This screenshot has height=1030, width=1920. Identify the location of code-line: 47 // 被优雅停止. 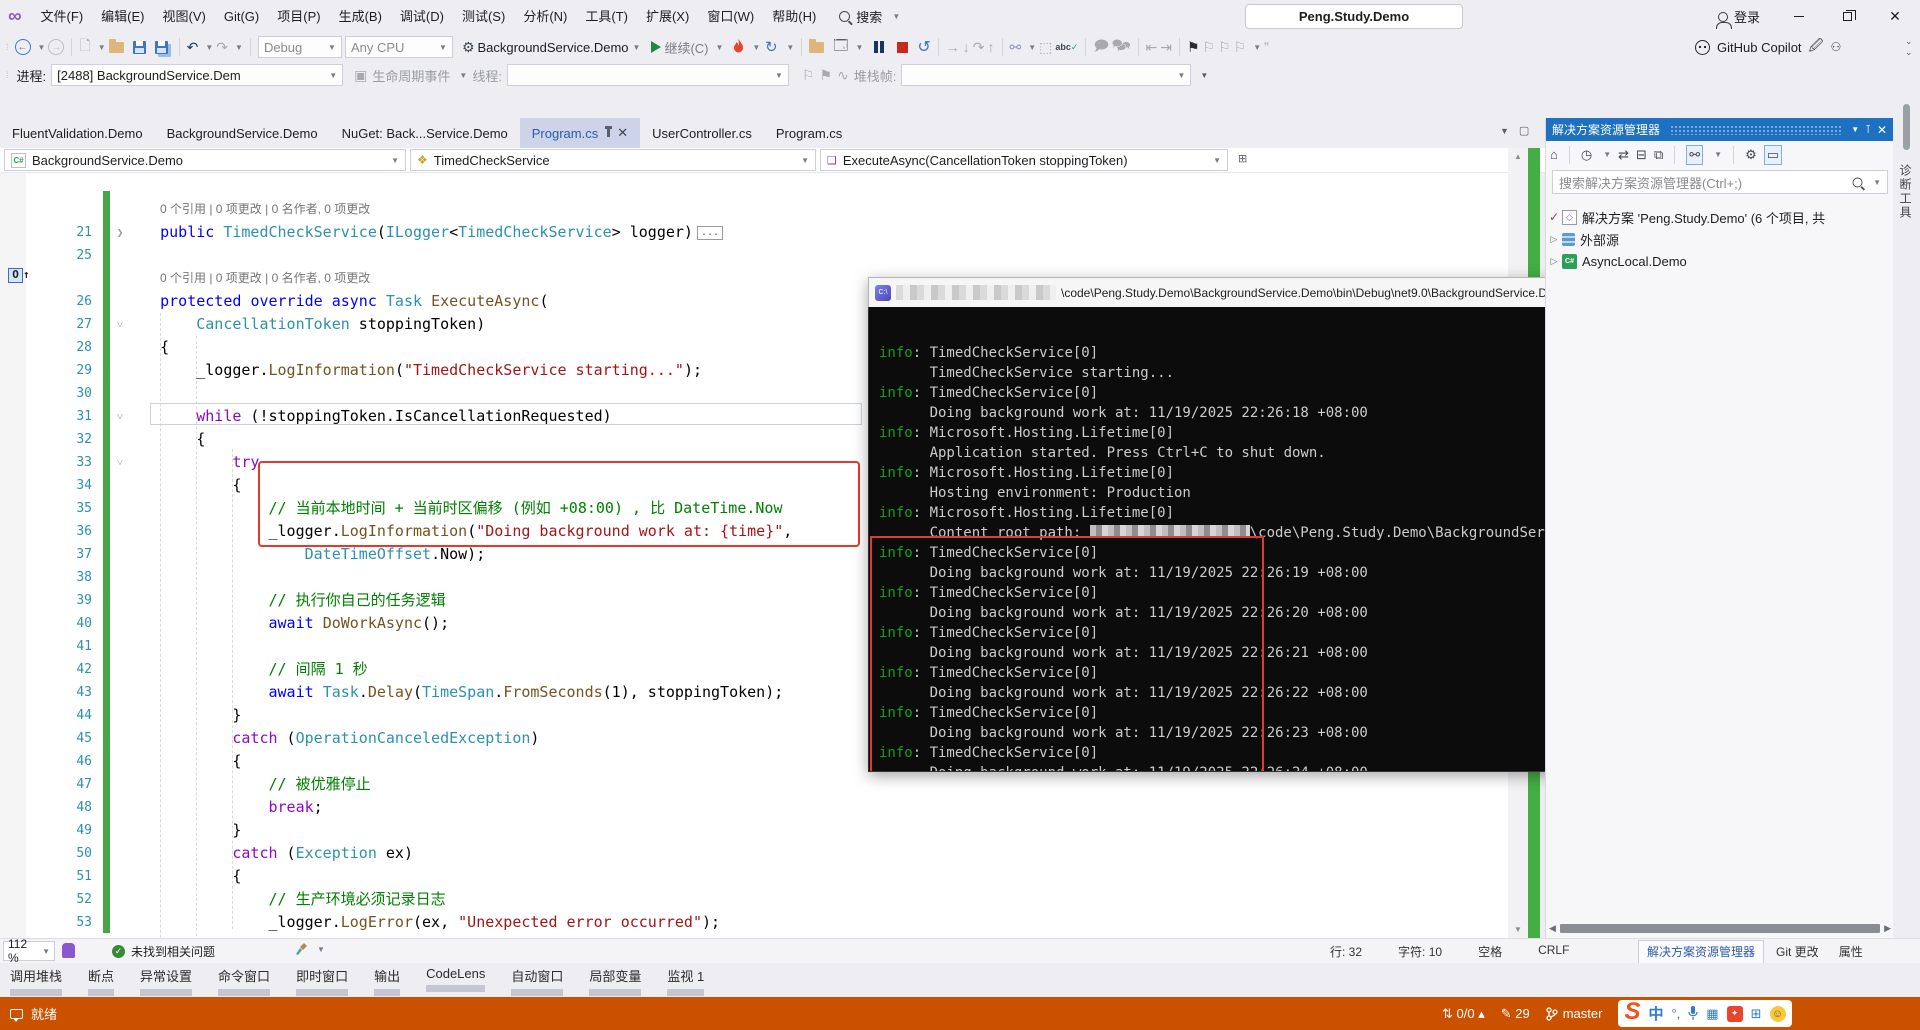
(750, 784).